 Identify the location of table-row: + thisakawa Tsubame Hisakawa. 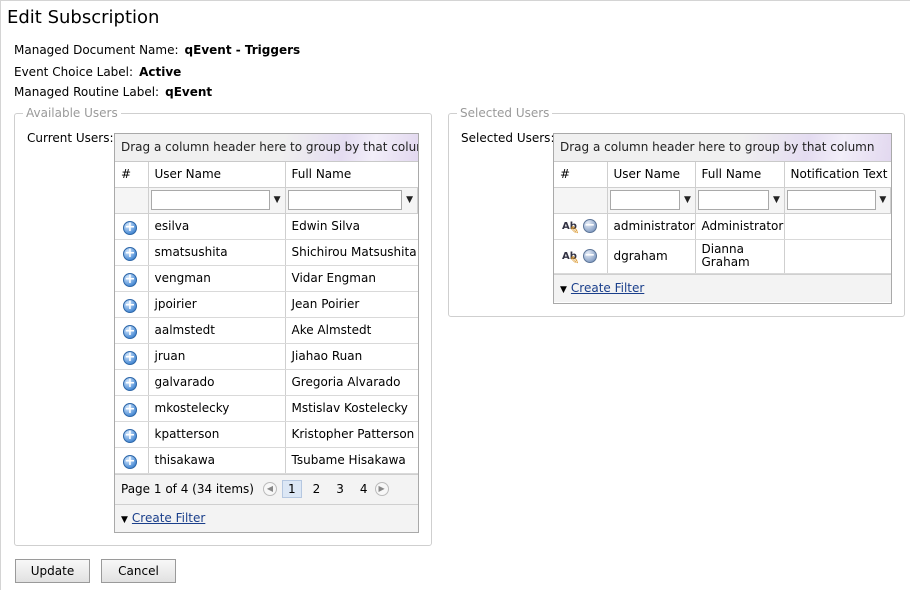
(266, 460).